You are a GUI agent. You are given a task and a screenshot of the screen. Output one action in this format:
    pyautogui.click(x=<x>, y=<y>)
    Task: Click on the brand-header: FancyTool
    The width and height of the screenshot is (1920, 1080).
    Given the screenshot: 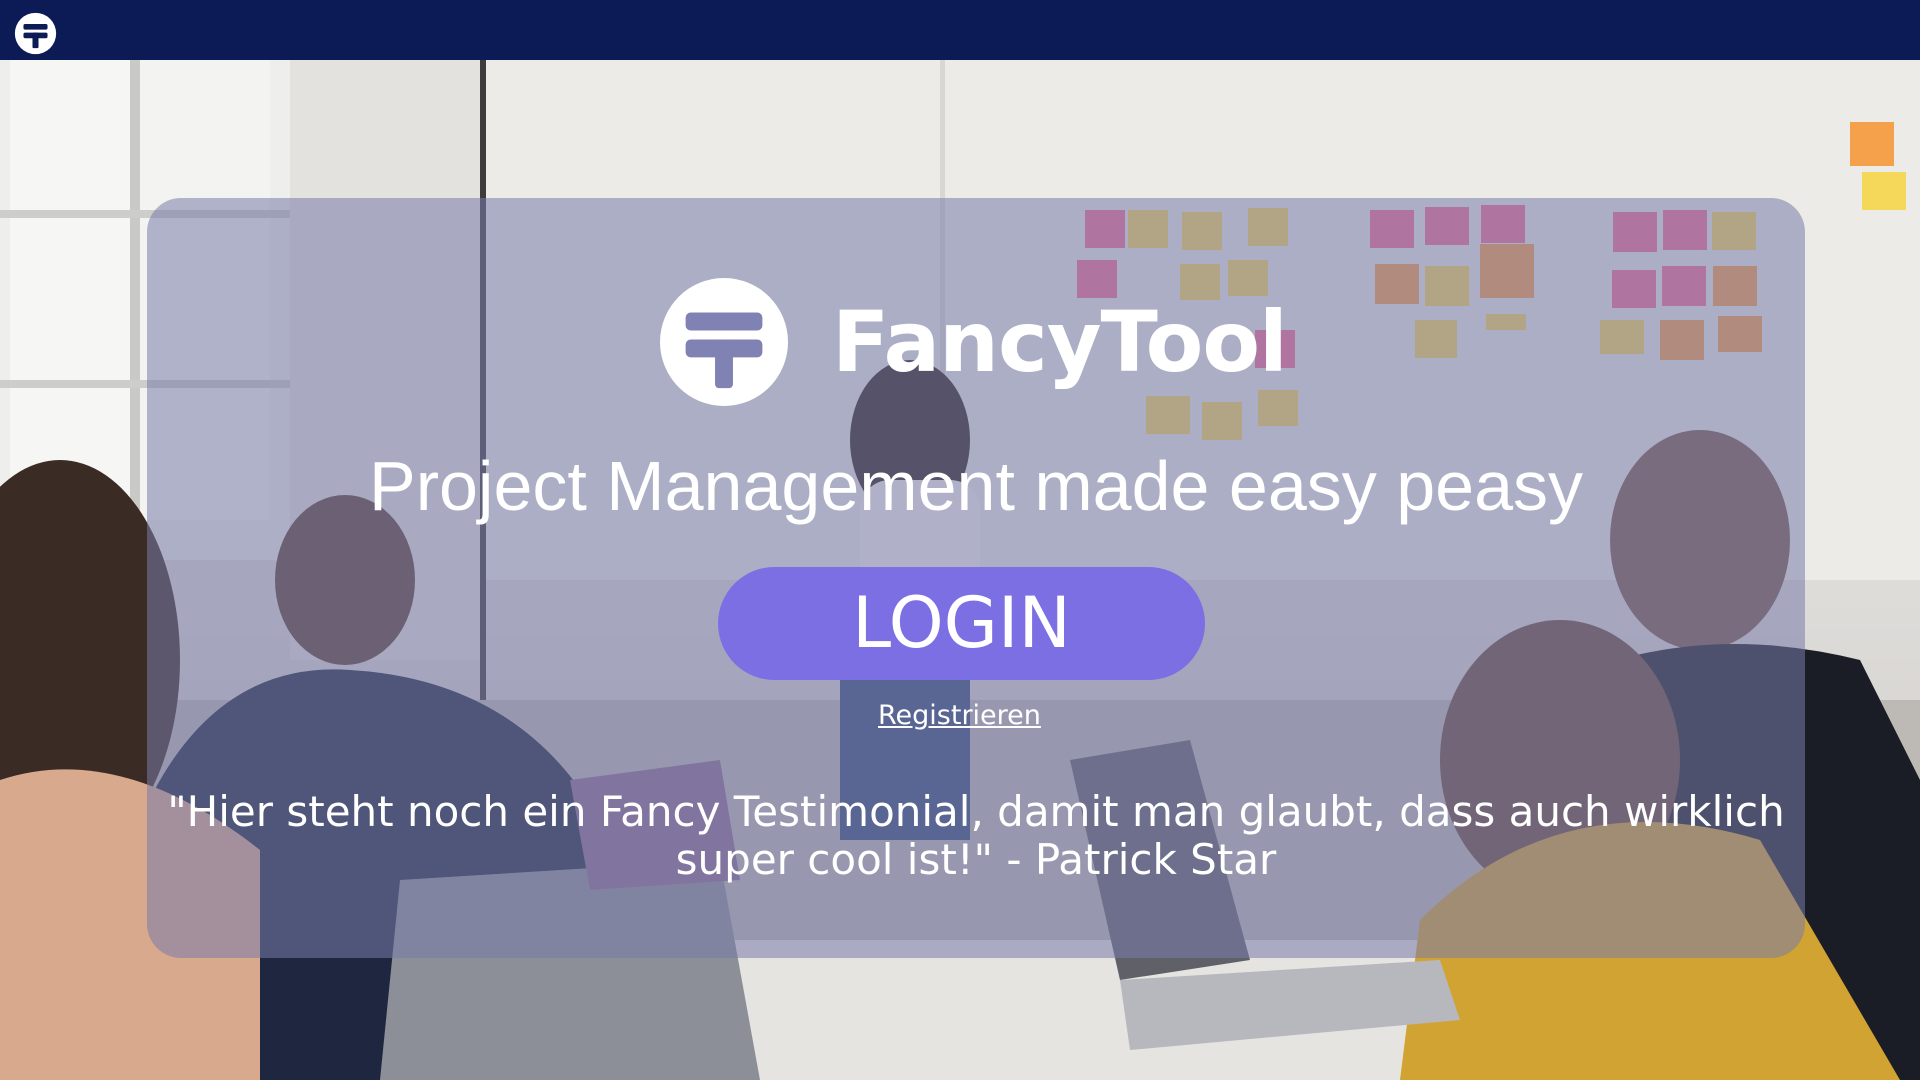 What is the action you would take?
    pyautogui.click(x=974, y=342)
    